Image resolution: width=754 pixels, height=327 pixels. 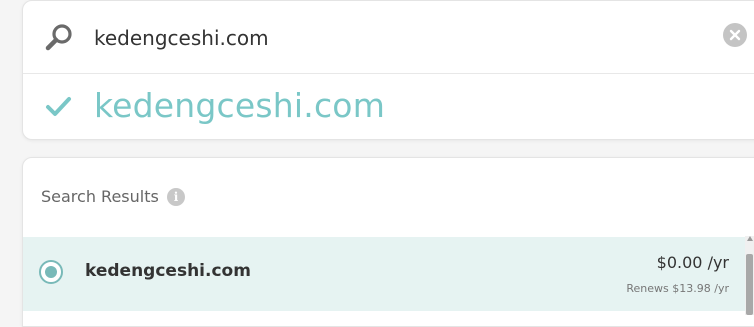 I want to click on result-radio-button, so click(x=51, y=272).